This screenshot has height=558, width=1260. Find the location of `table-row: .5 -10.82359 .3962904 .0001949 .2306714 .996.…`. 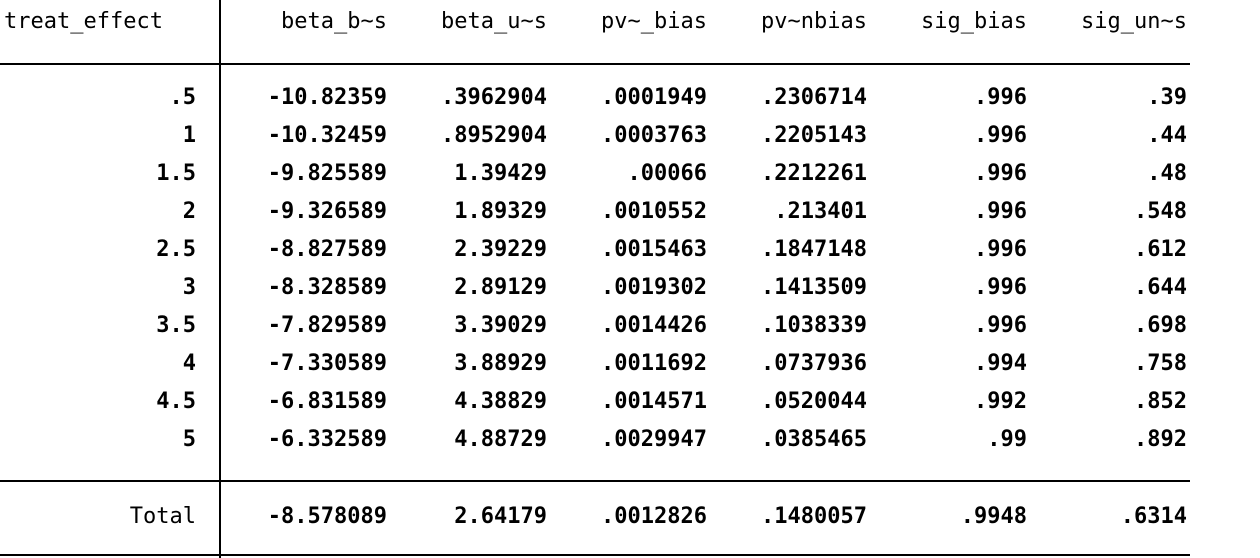

table-row: .5 -10.82359 .3962904 .0001949 .2306714 .996.… is located at coordinates (630, 98).